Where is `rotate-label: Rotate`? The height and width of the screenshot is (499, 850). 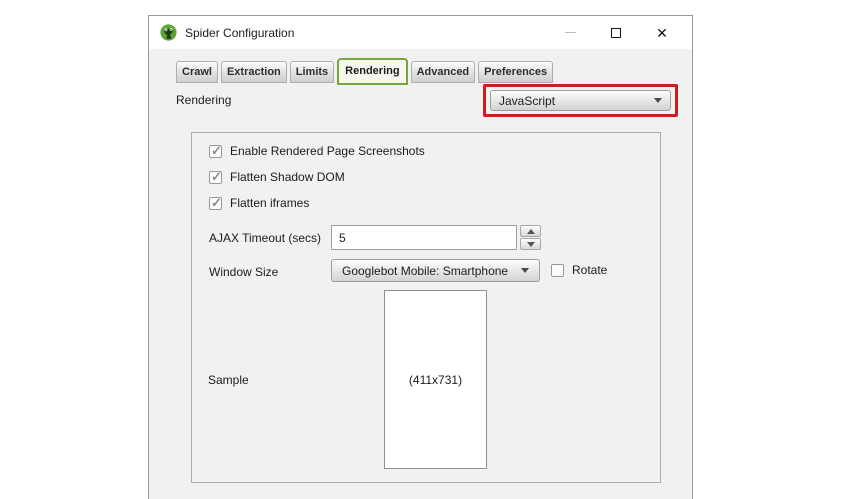 rotate-label: Rotate is located at coordinates (590, 270).